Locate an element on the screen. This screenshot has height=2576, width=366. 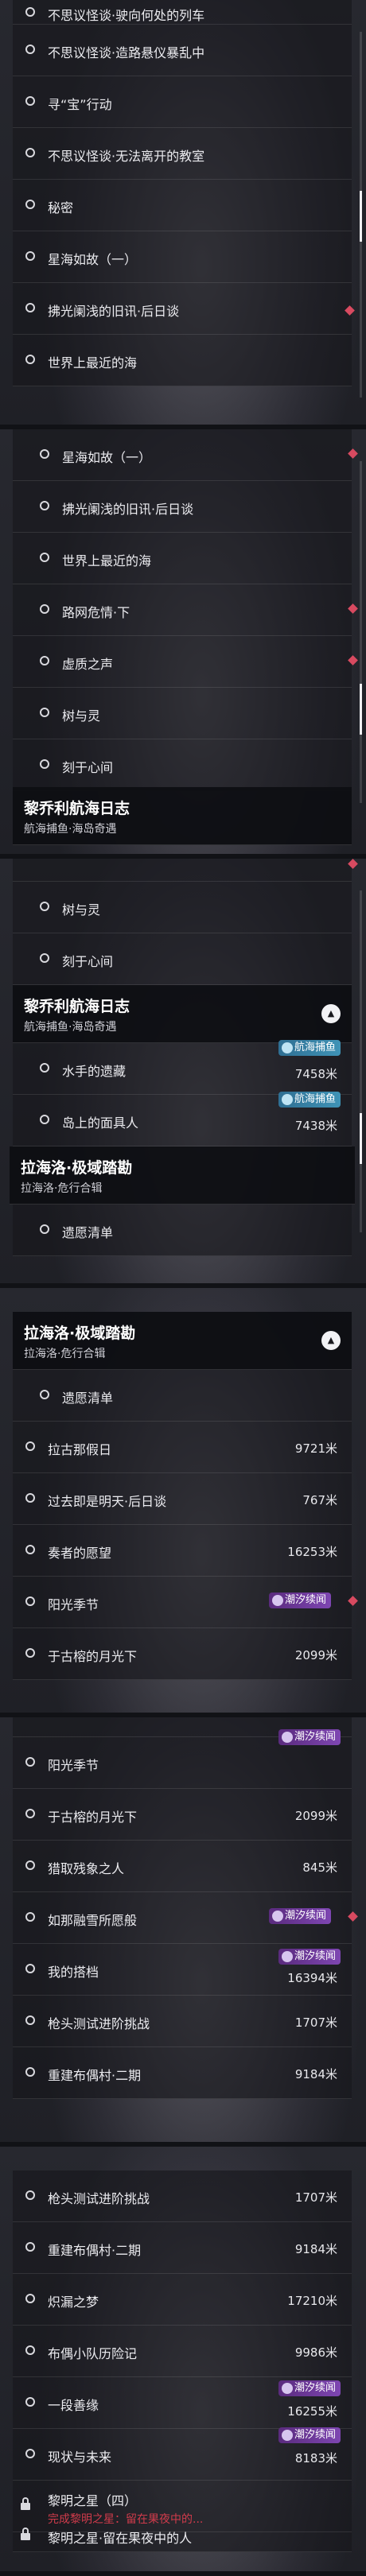
quest-label: 水手的遗藏 is located at coordinates (94, 1071).